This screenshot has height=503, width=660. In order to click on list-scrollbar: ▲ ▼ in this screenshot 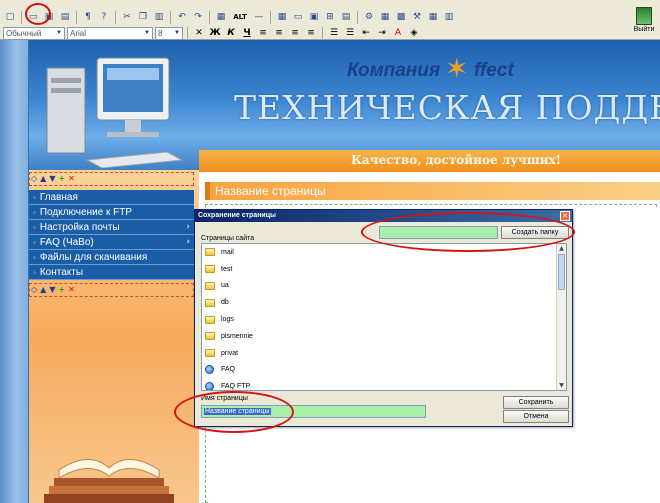, I will do `click(561, 317)`.